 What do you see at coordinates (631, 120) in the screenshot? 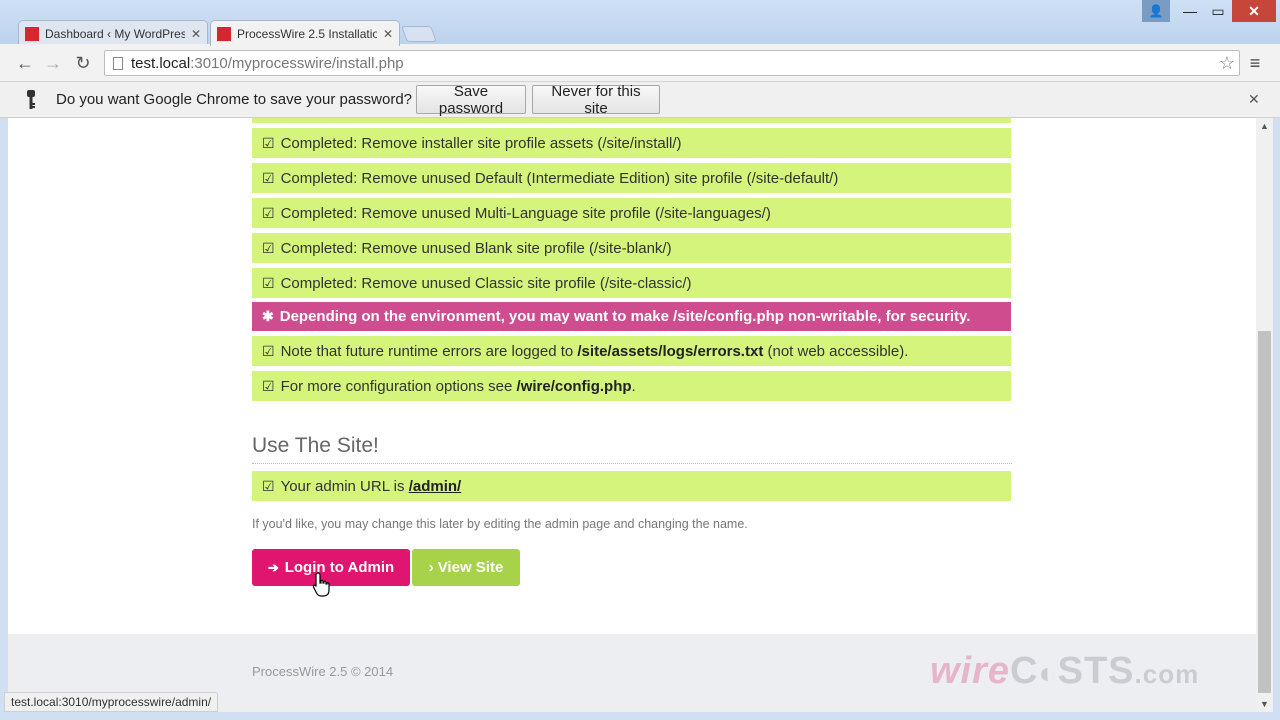
I see `status-message-partial` at bounding box center [631, 120].